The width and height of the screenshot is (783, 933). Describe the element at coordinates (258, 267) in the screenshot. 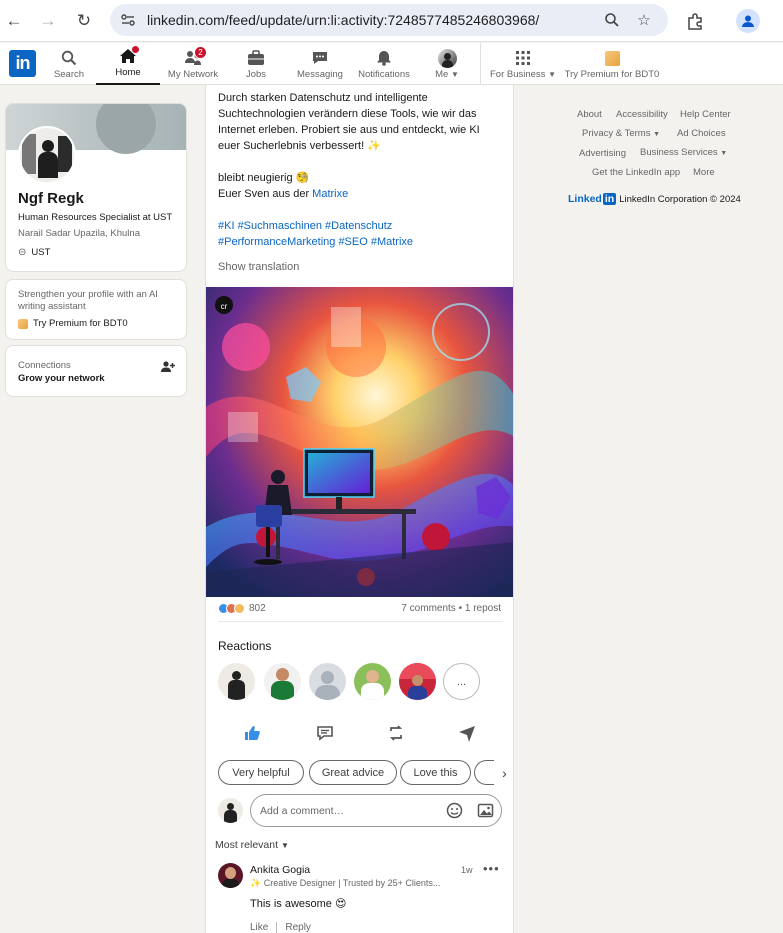

I see `show-translation-link: Show translation` at that location.